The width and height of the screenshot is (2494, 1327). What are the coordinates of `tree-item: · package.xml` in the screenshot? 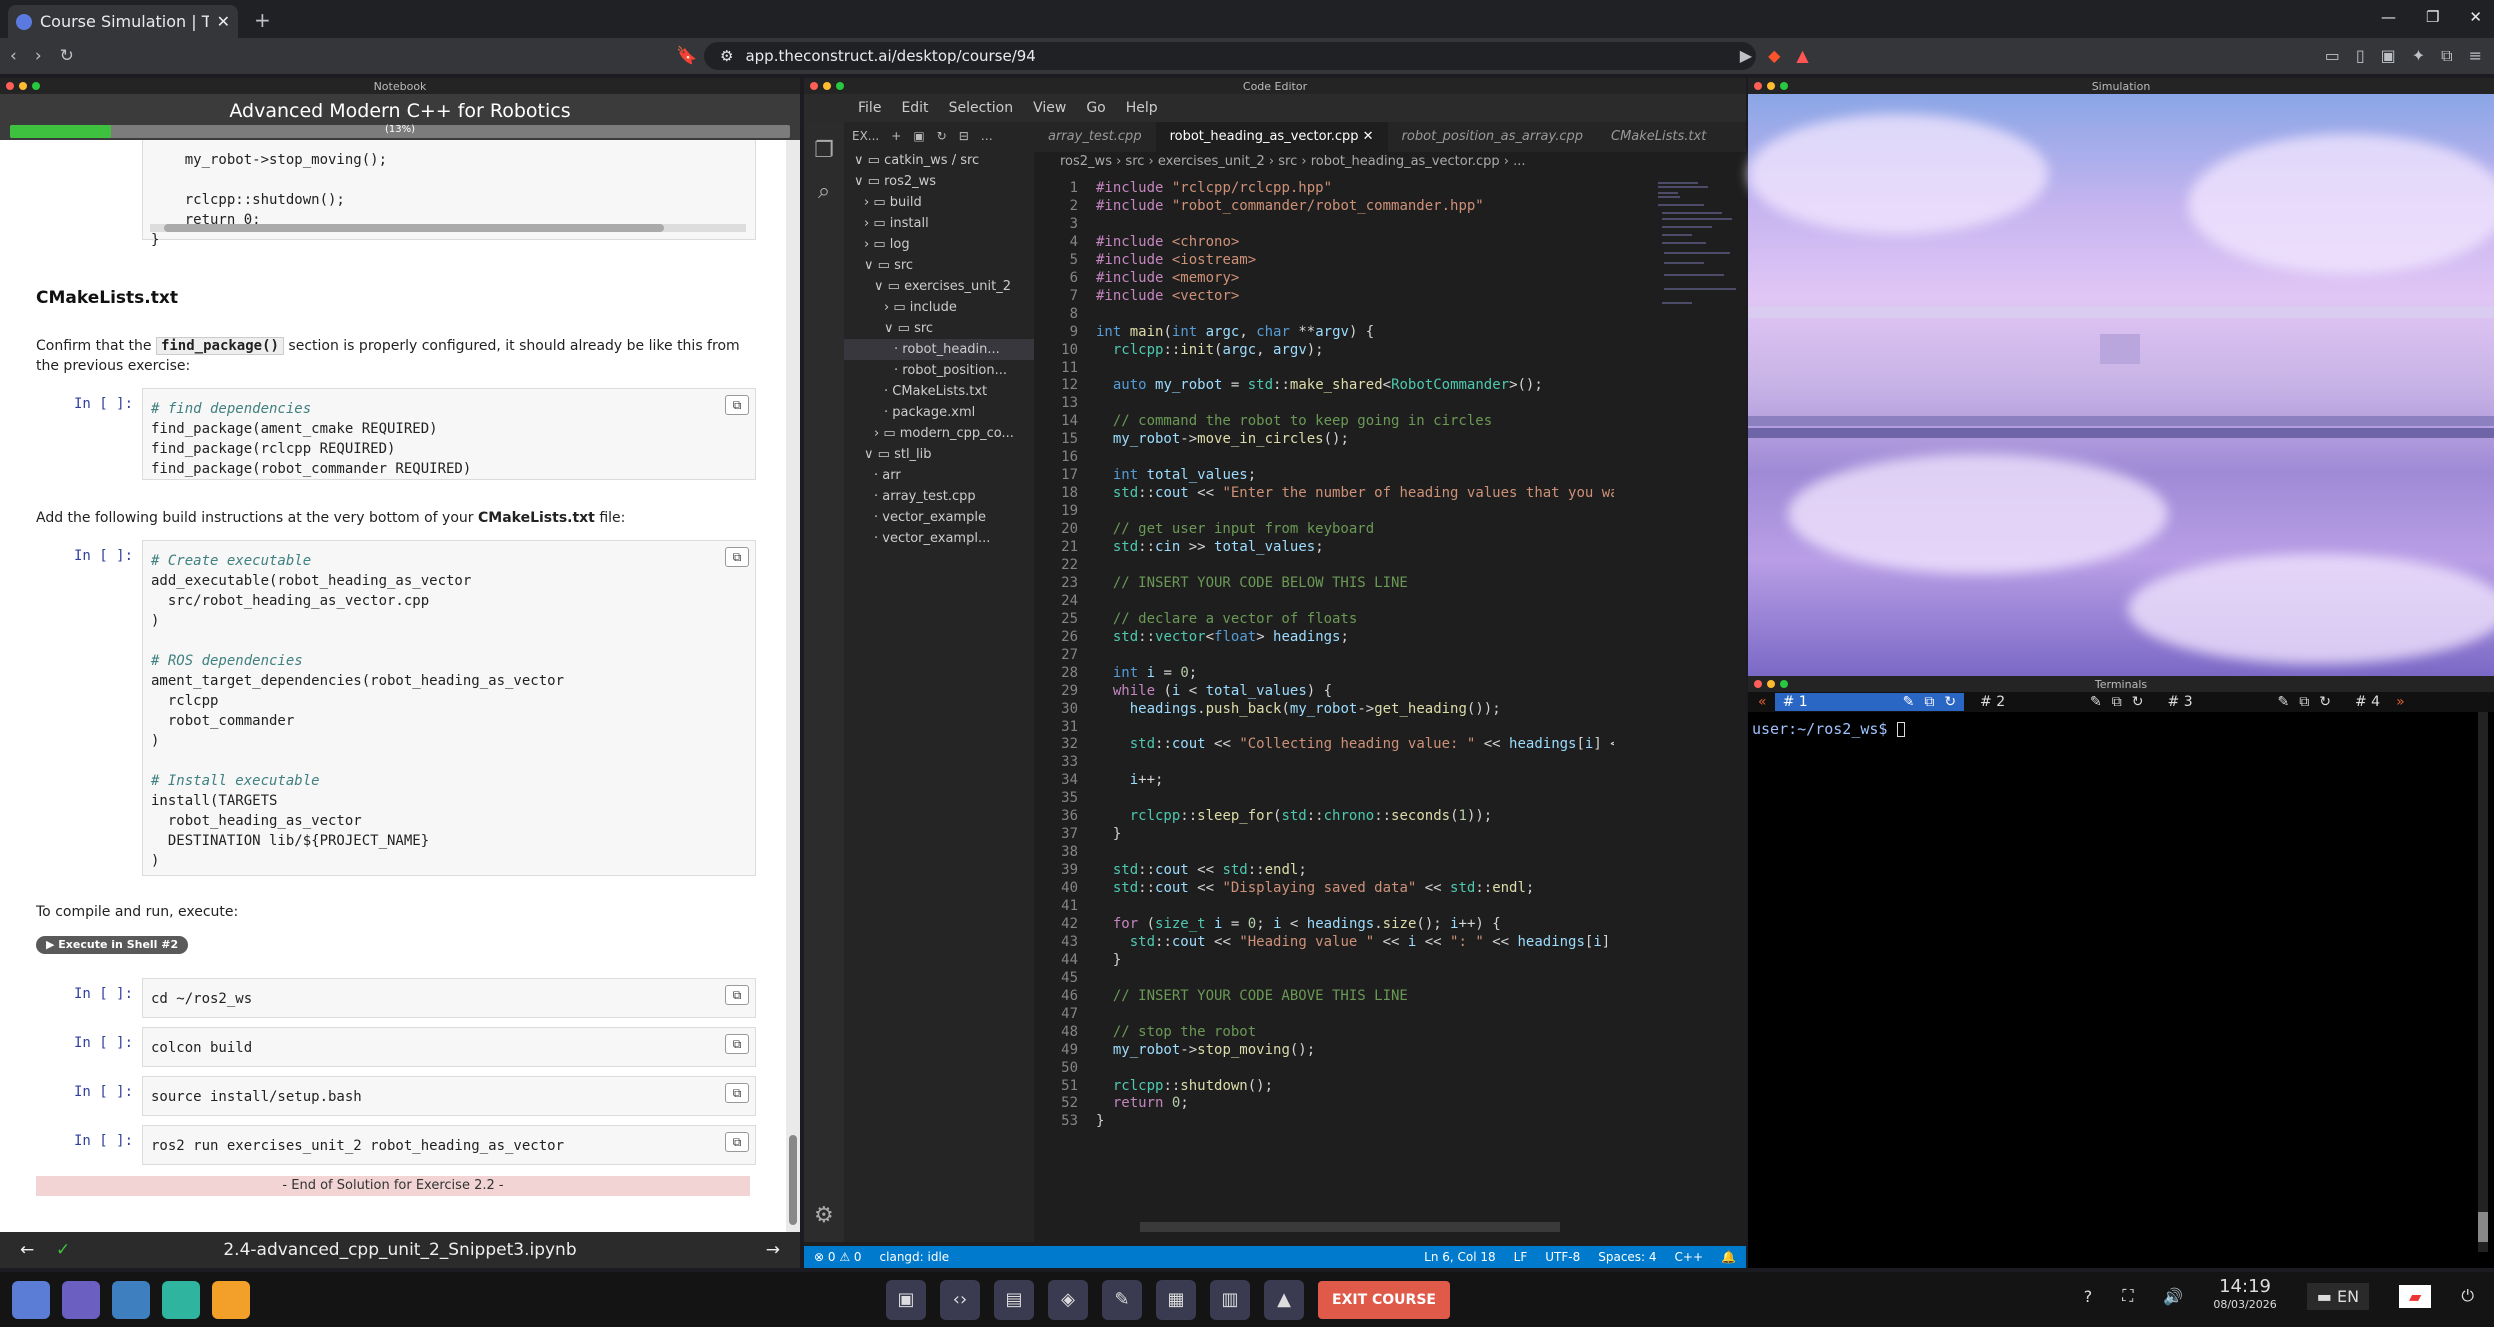 It's located at (939, 412).